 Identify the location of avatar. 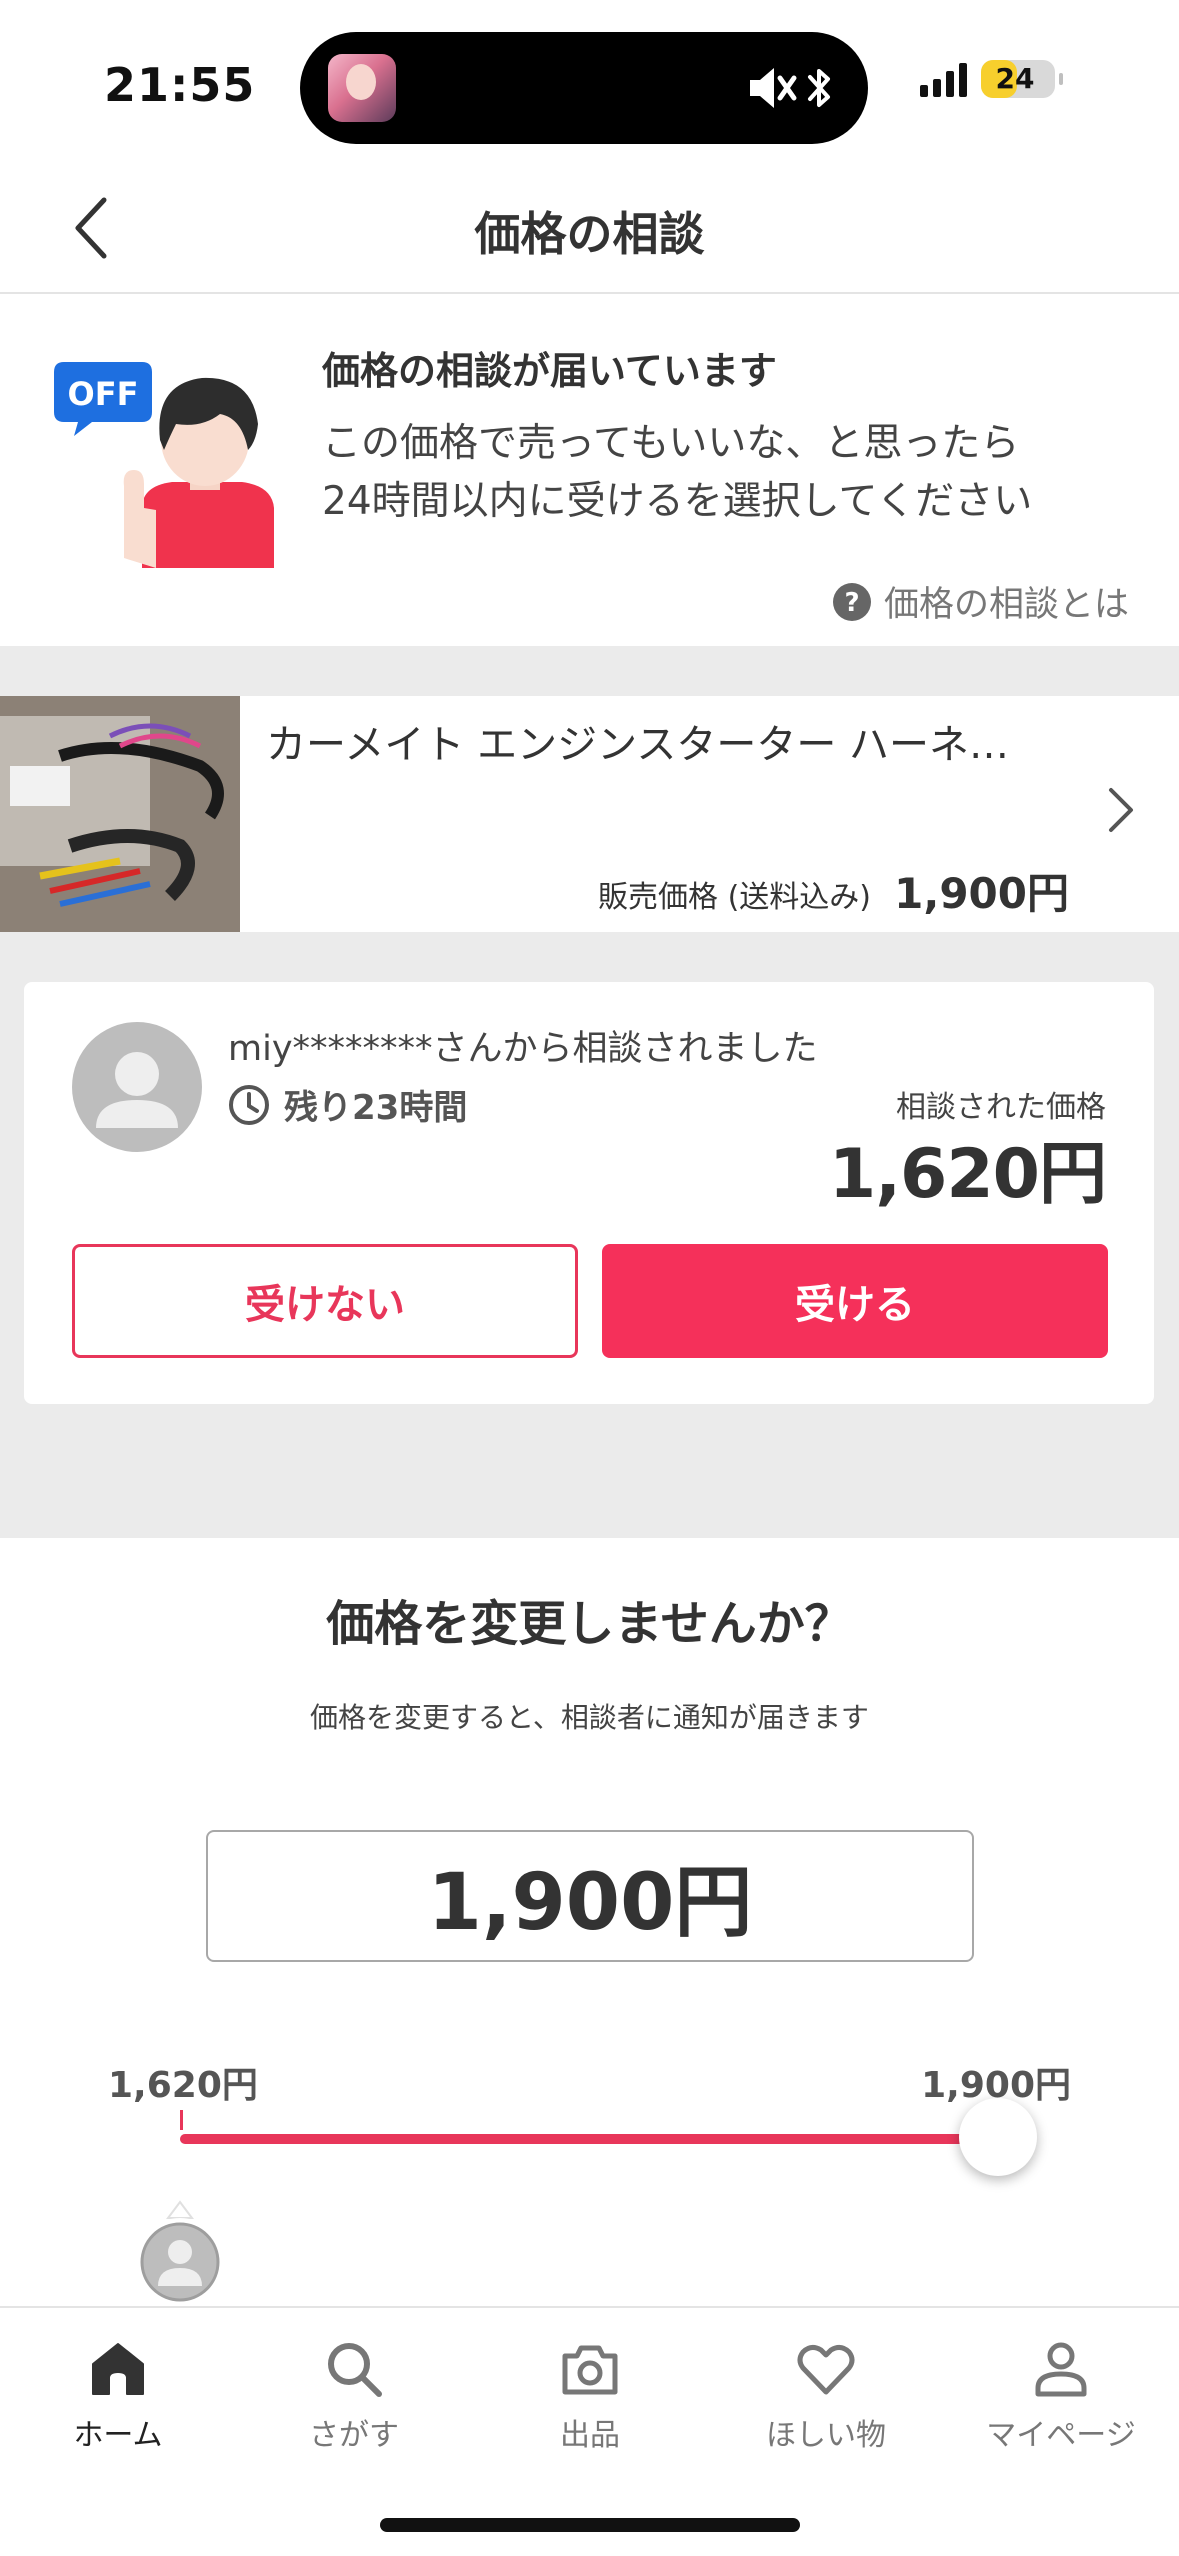
(137, 1087).